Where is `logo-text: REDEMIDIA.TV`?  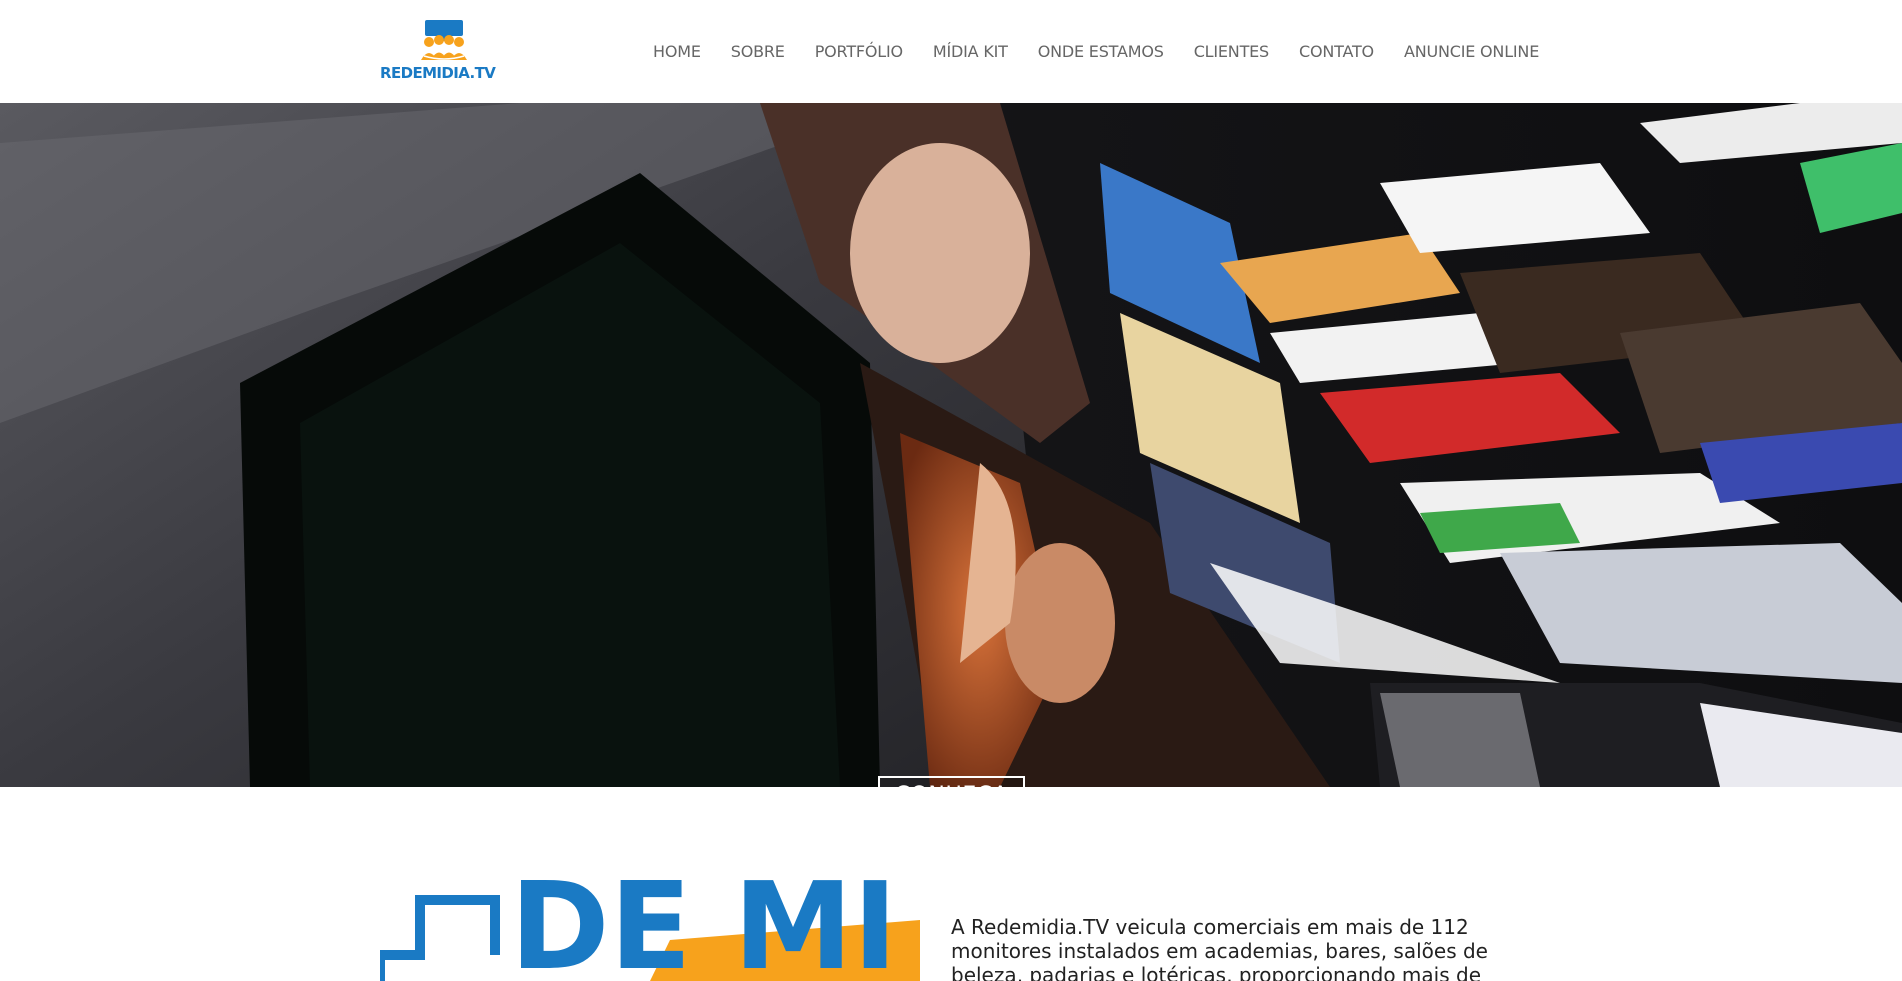 logo-text: REDEMIDIA.TV is located at coordinates (438, 73).